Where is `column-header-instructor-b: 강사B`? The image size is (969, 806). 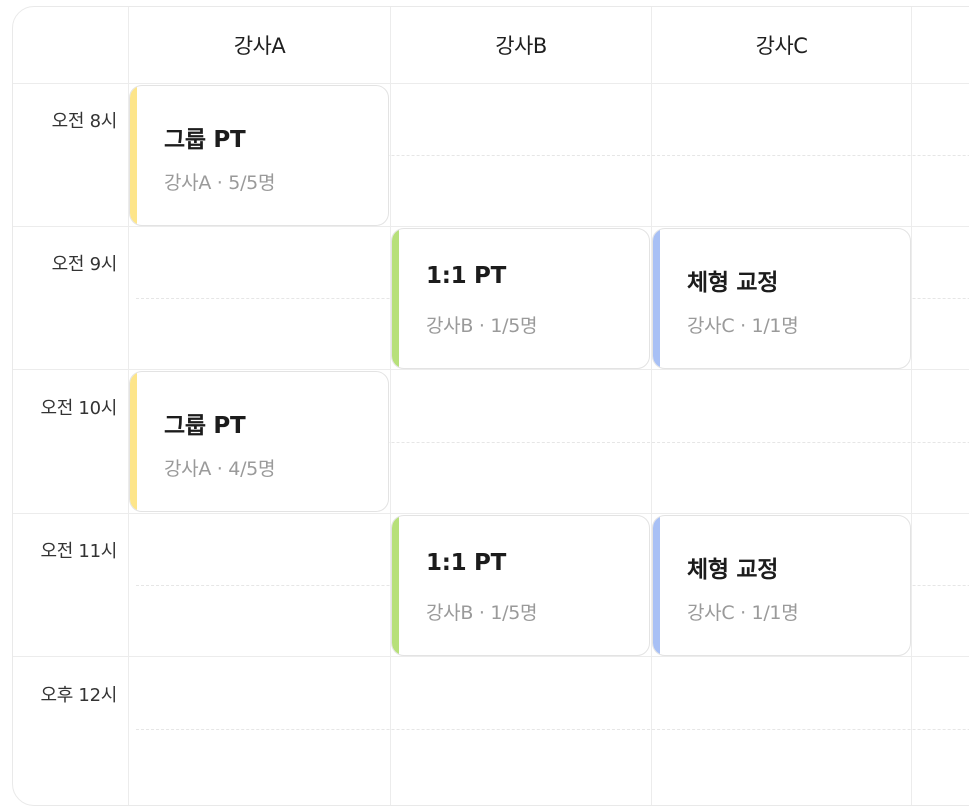 column-header-instructor-b: 강사B is located at coordinates (521, 45).